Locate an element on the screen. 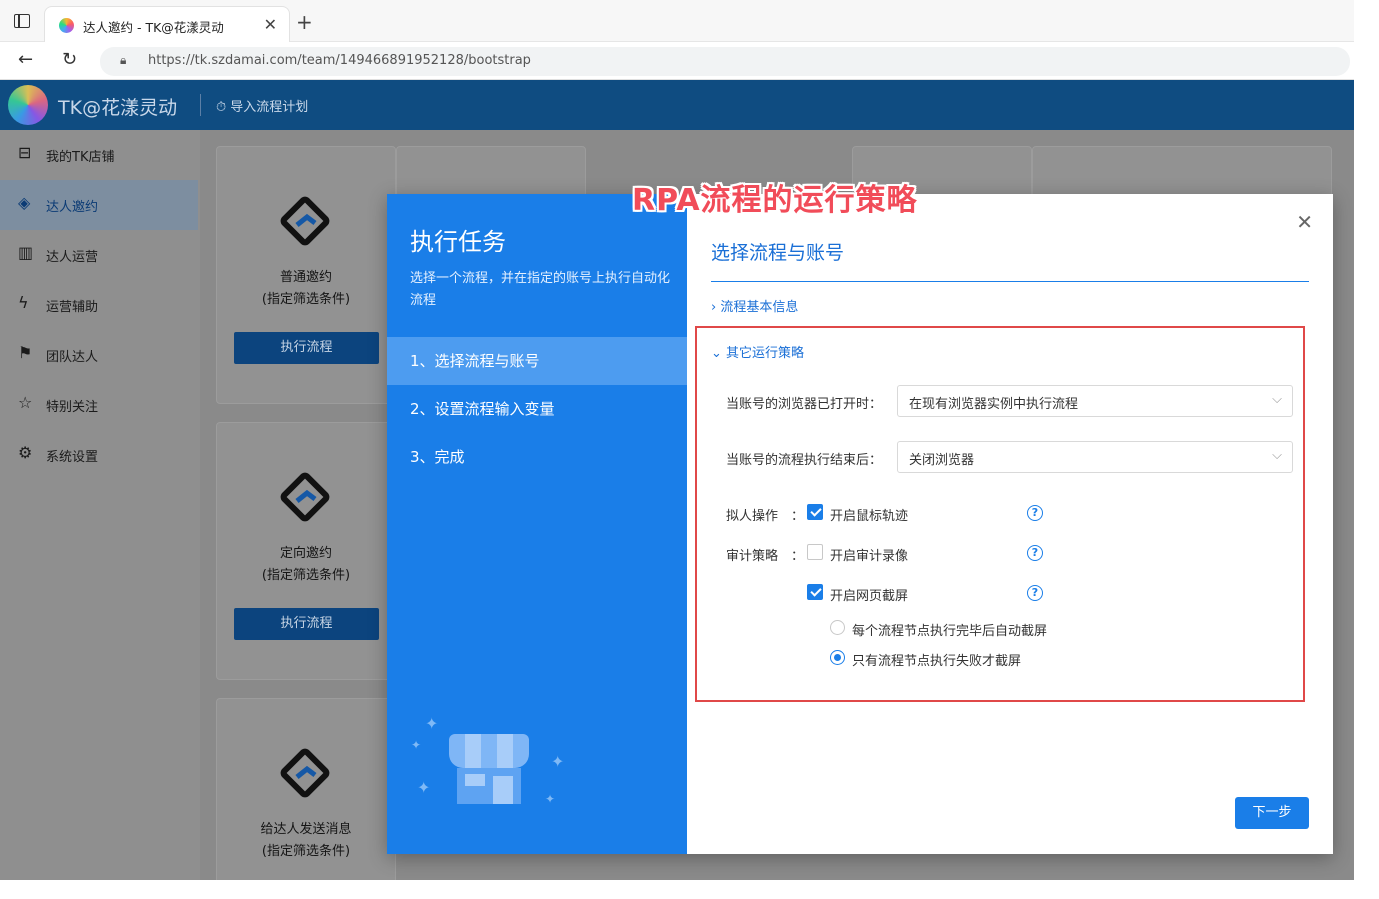  lock-icon: 🔒︎ is located at coordinates (123, 60).